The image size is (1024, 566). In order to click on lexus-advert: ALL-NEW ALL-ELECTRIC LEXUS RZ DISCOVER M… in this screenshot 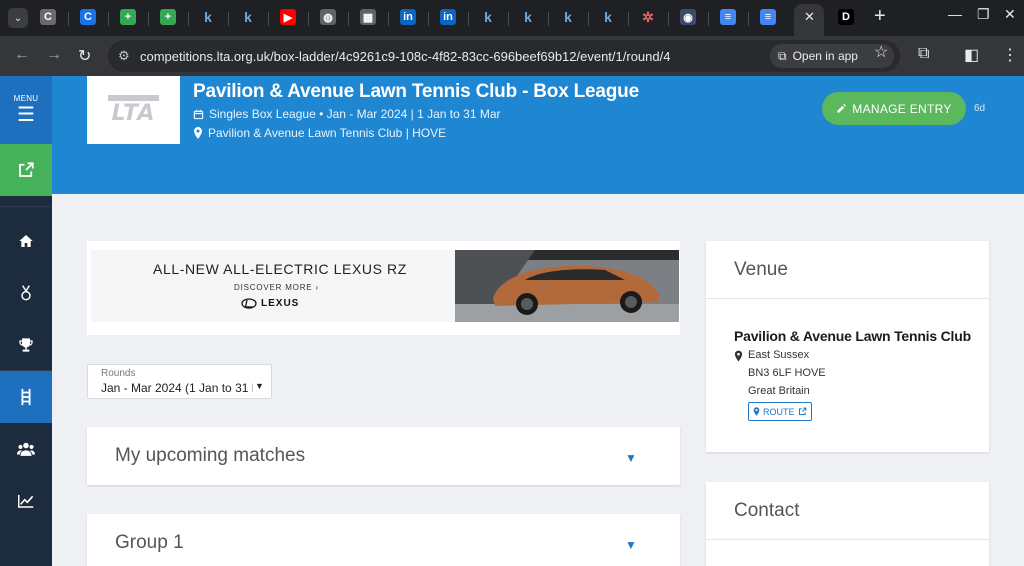, I will do `click(383, 288)`.